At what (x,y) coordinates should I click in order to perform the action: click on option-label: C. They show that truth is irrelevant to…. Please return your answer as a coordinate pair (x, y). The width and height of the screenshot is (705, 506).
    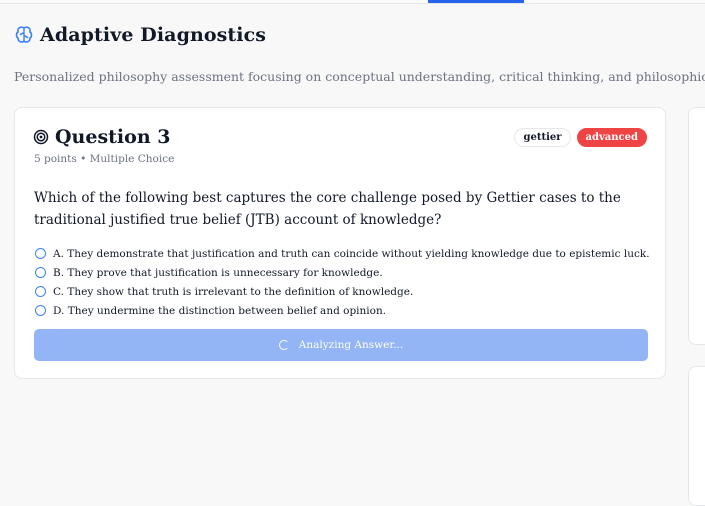
    Looking at the image, I should click on (233, 291).